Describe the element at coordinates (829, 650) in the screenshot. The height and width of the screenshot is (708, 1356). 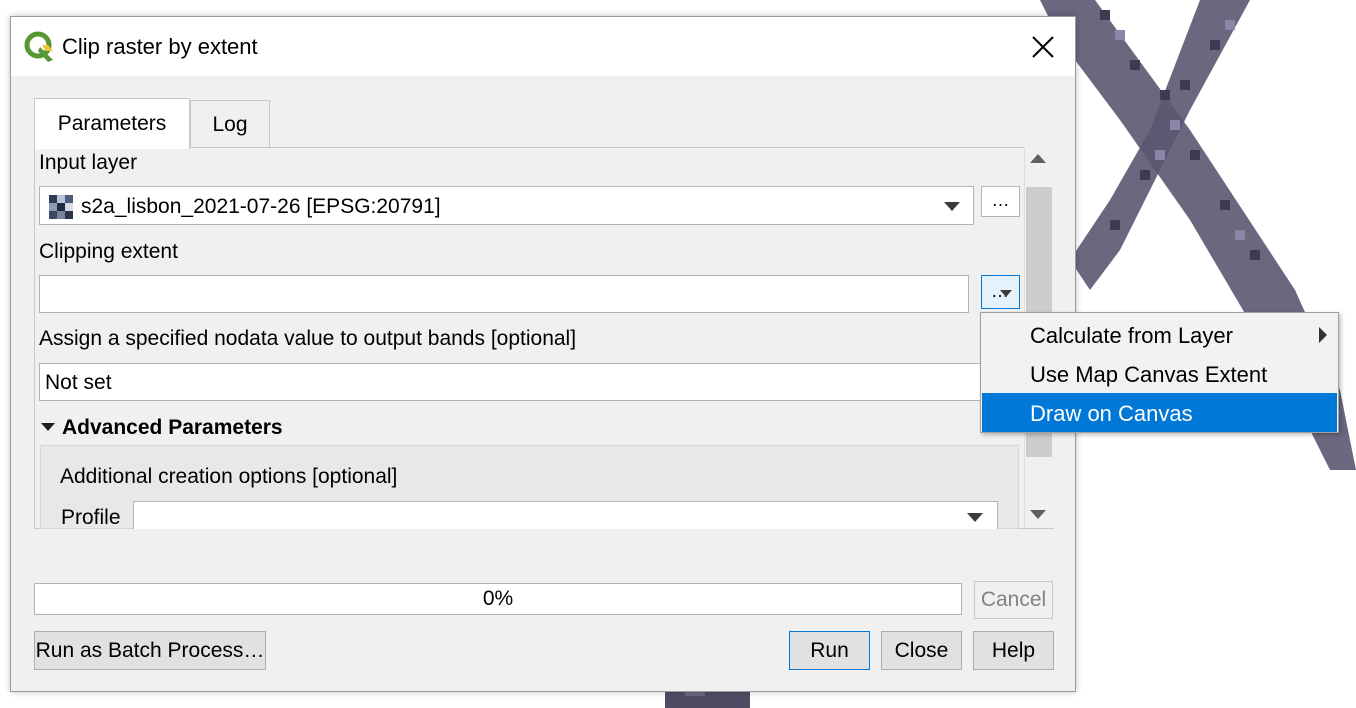
I see `run-button: Run` at that location.